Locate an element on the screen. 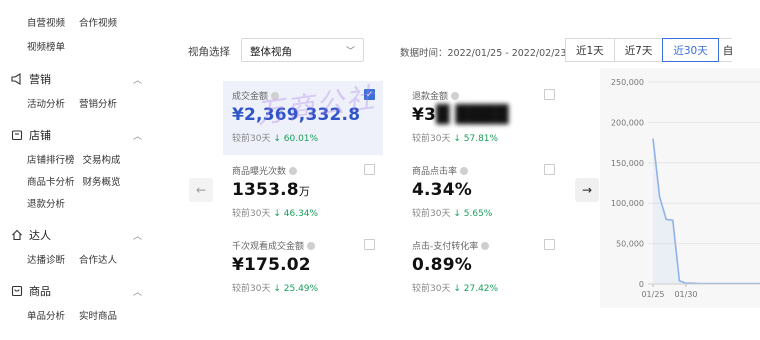 The image size is (760, 340). range-1d-button: 近1天 is located at coordinates (590, 50).